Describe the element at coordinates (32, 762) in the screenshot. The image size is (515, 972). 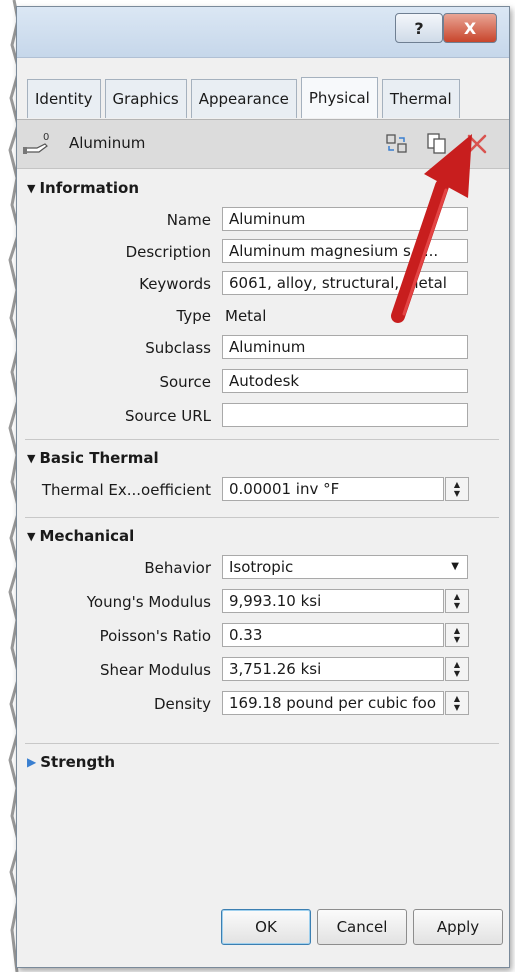
I see `collapsed-triangle-icon: ▶` at that location.